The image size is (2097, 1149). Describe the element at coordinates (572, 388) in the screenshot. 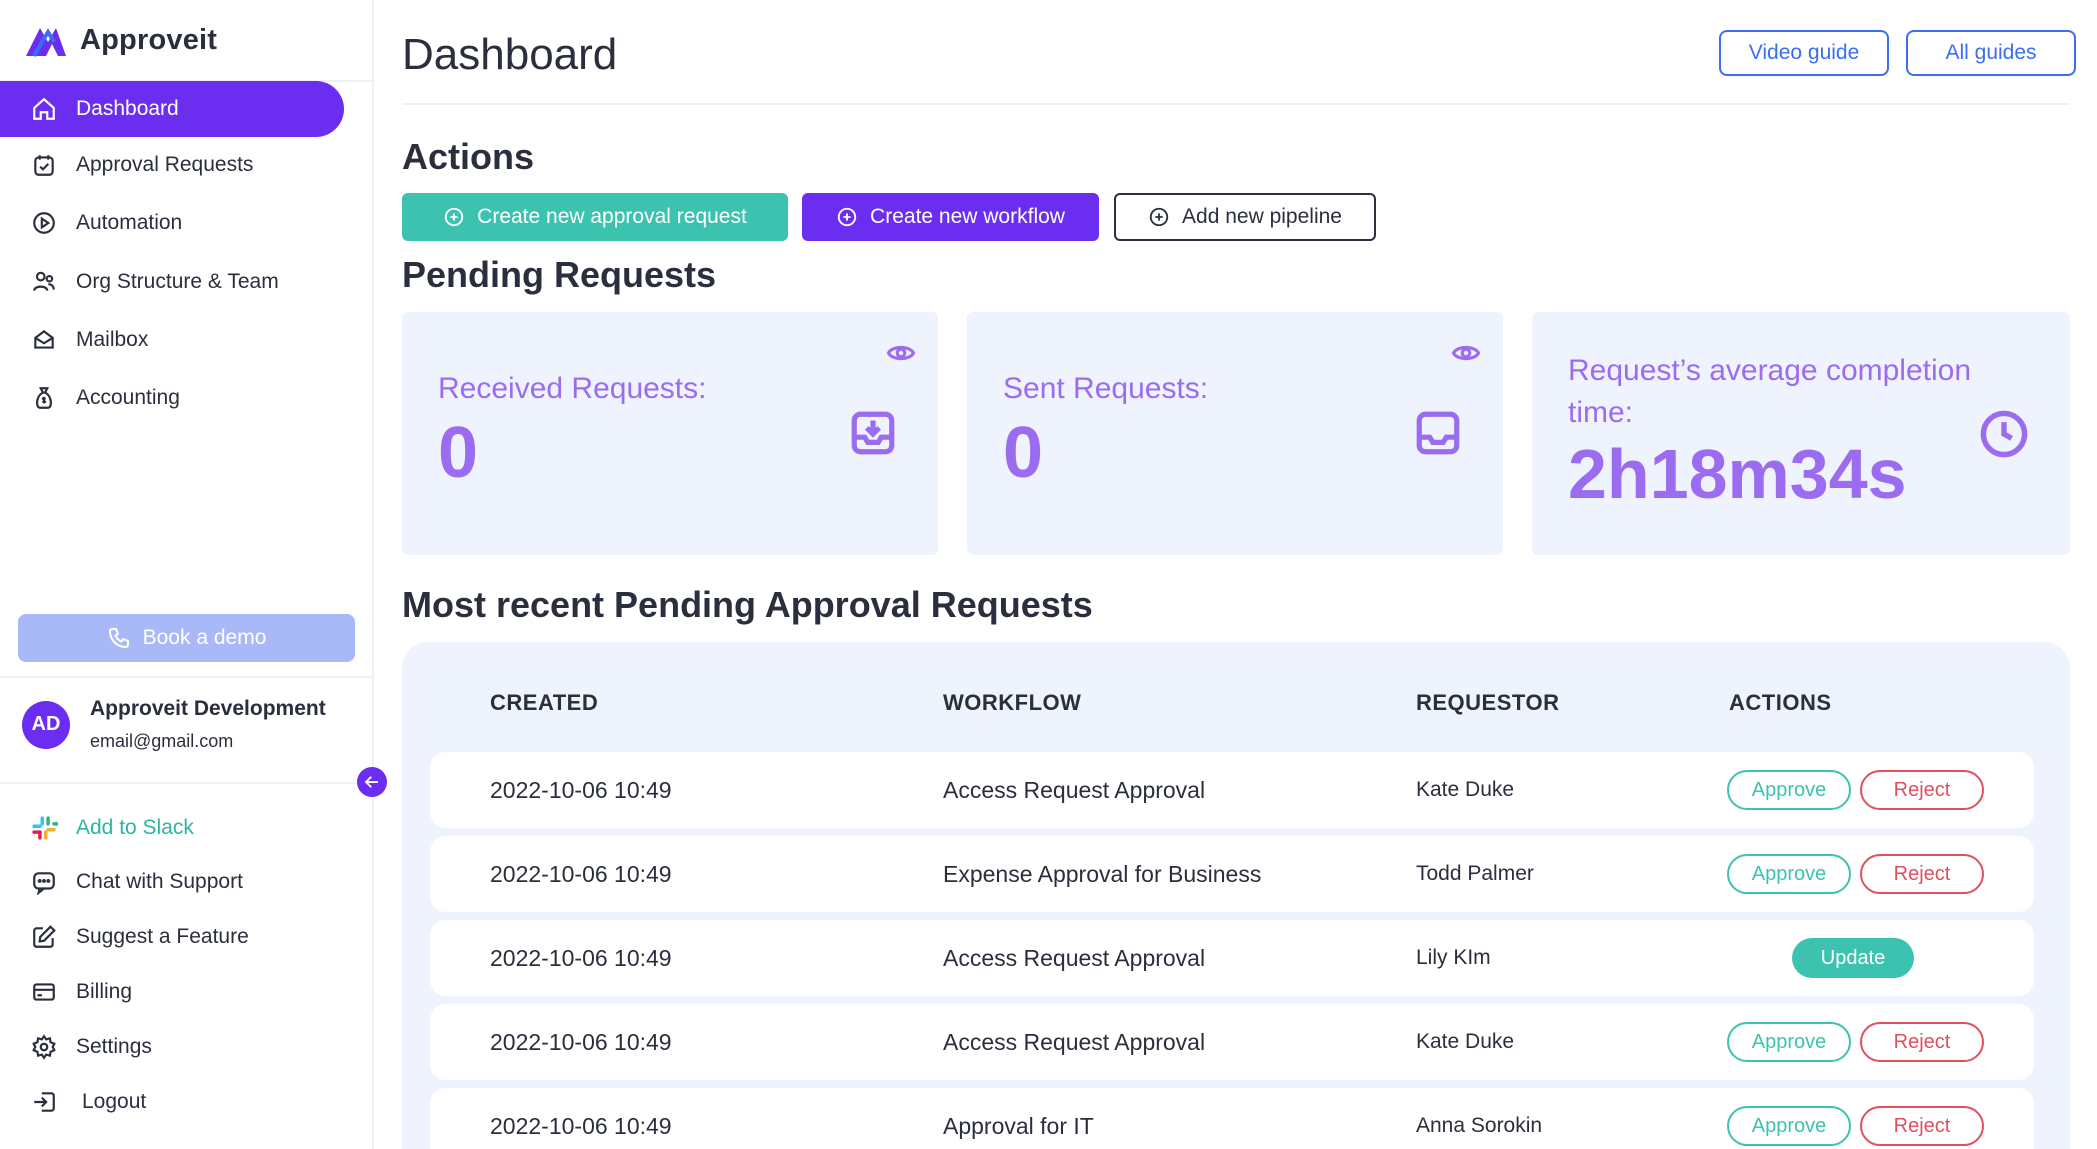

I see `received-requests-label: Received Requests:` at that location.